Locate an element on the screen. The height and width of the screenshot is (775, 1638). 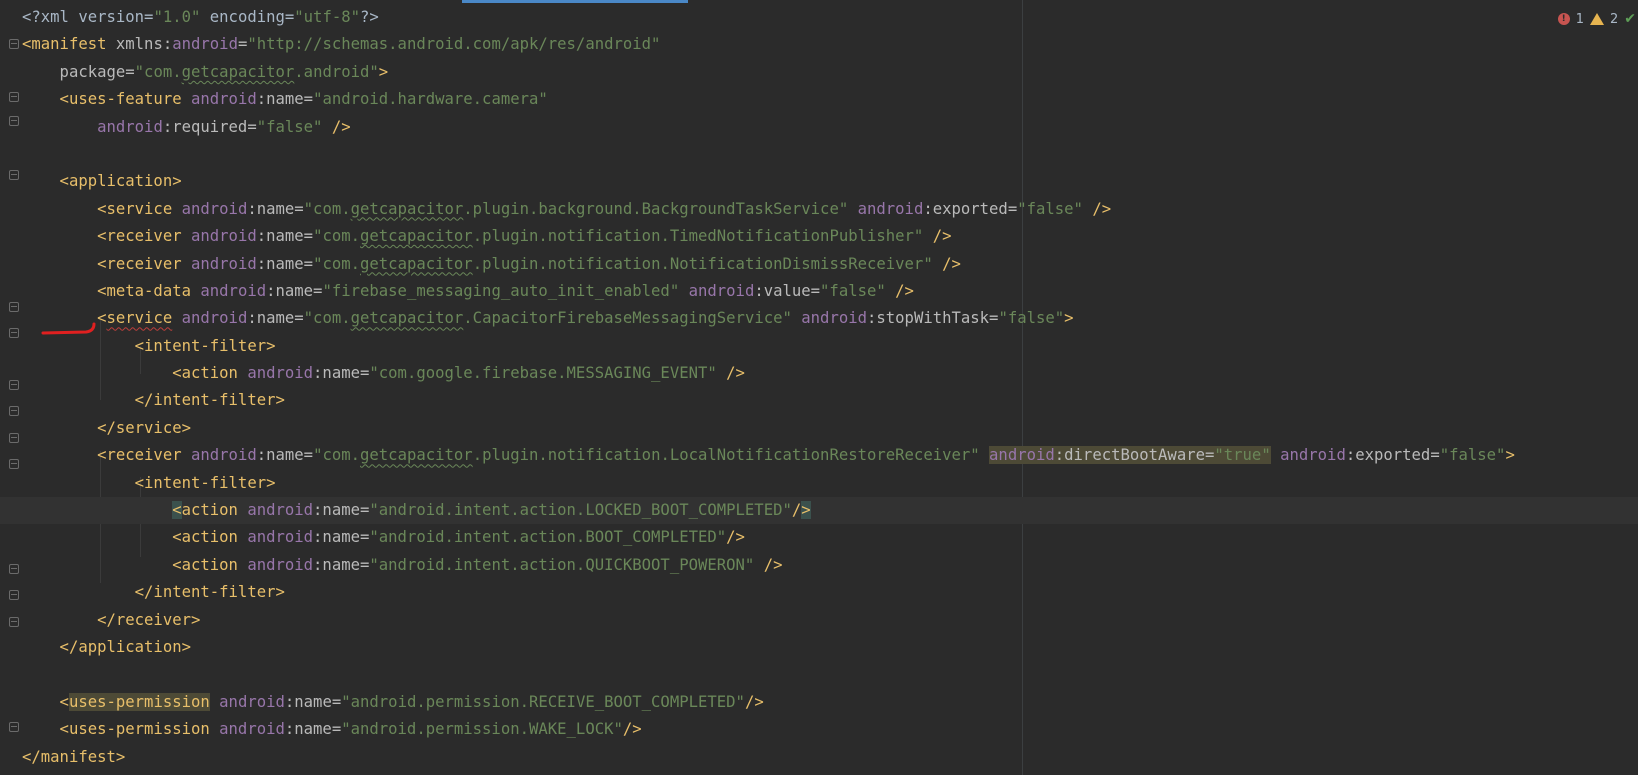
code-line: android:required="false" /> is located at coordinates (224, 126).